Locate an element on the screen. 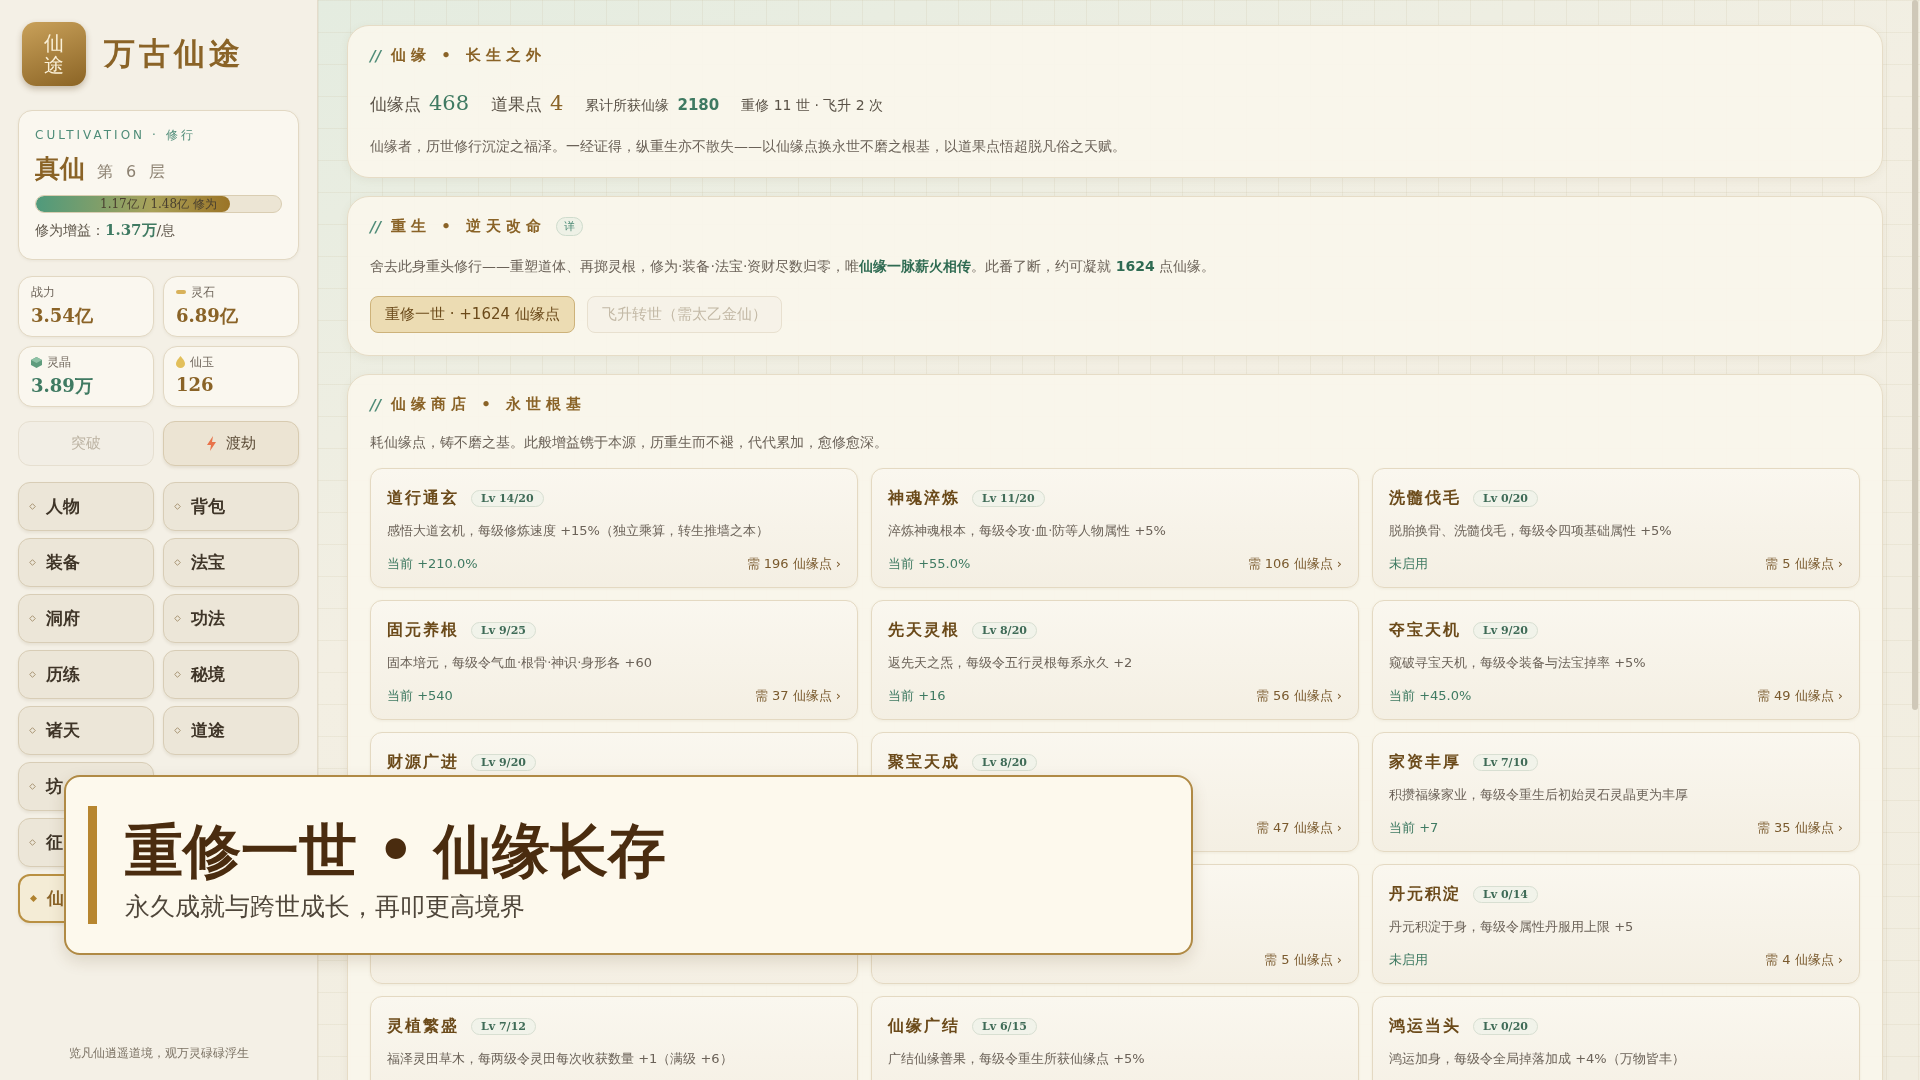 The image size is (1920, 1080). section-description: 耗仙缘点，铸不磨之基。此般增益镌于本源，历重生而不褪，代代累加，愈修愈深。 is located at coordinates (629, 443).